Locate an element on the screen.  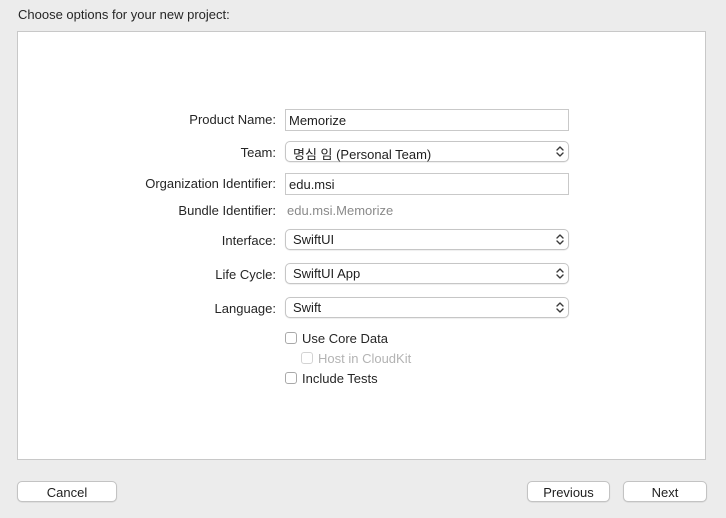
interface-popup: SwiftUI is located at coordinates (427, 239).